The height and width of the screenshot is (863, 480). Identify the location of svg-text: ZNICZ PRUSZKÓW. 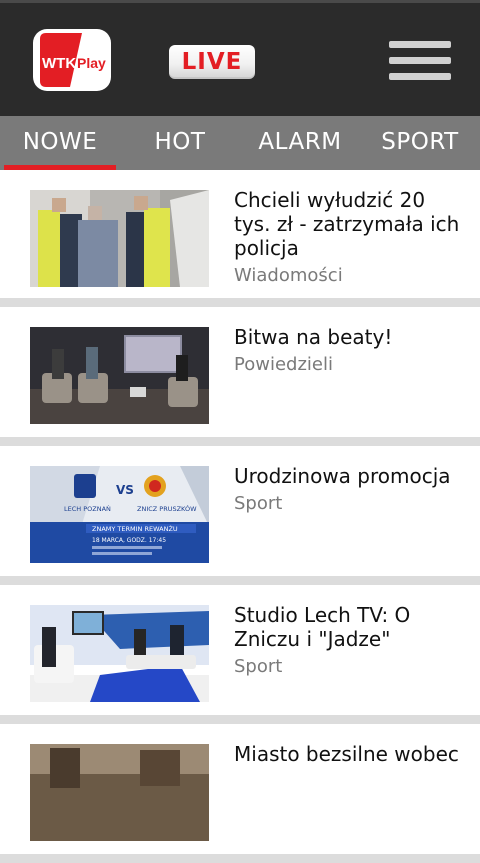
(167, 508).